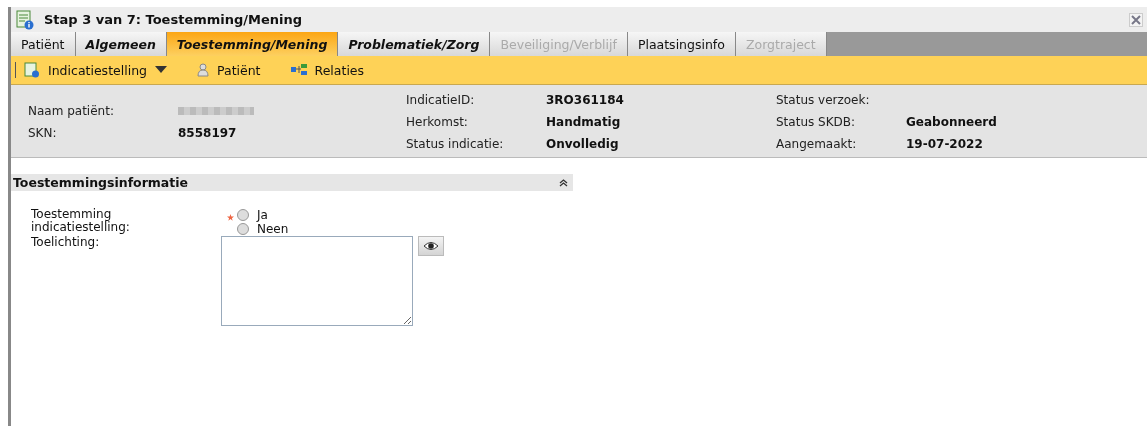 The width and height of the screenshot is (1147, 426). I want to click on field-label: Herkomst:, so click(437, 122).